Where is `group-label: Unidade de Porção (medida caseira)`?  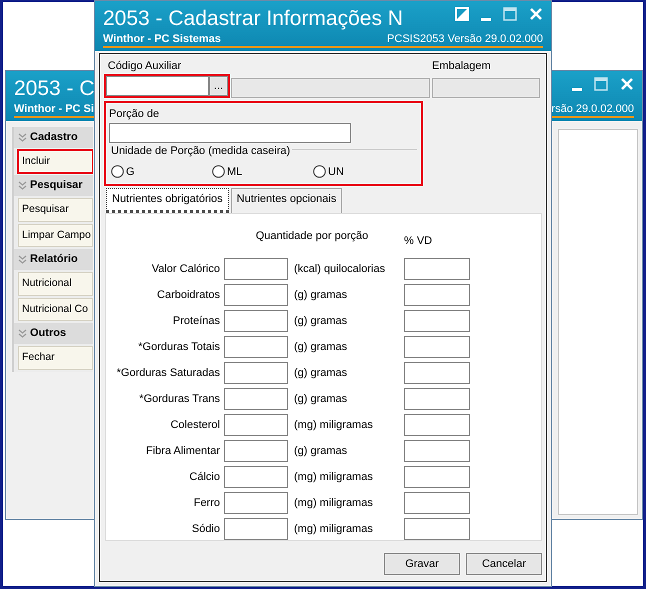
group-label: Unidade de Porção (medida caseira) is located at coordinates (200, 151).